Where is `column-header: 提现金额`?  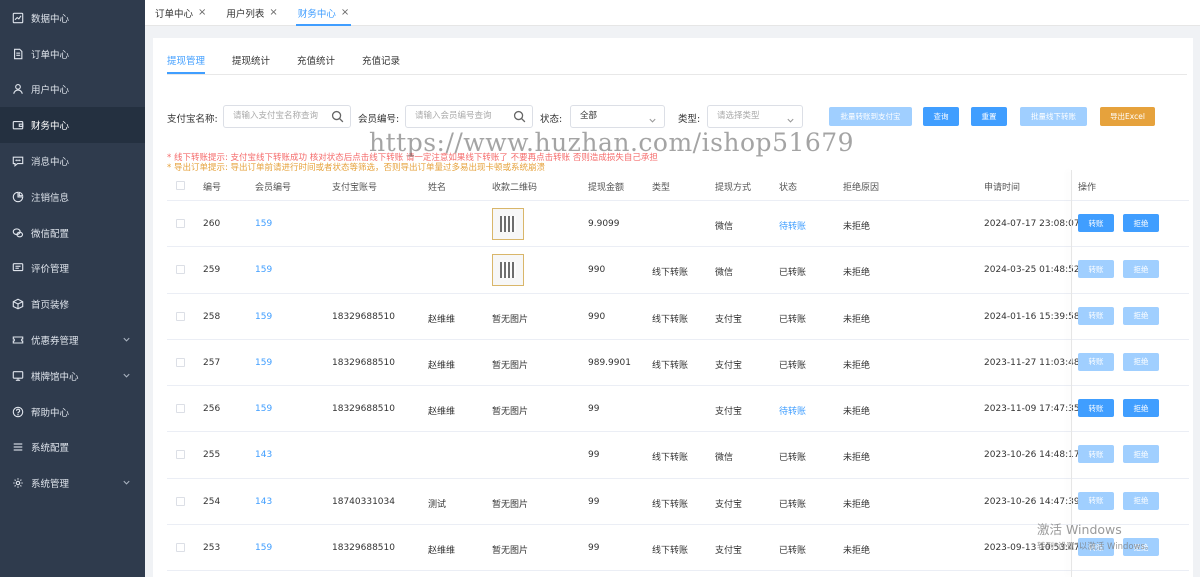 column-header: 提现金额 is located at coordinates (606, 188).